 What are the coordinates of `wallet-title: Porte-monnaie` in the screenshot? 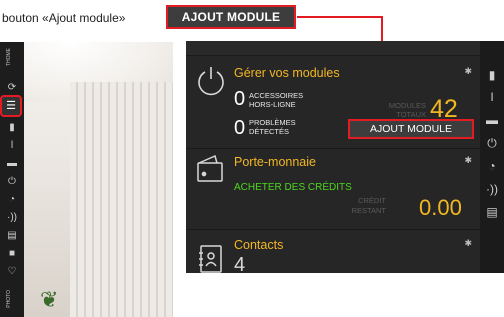 It's located at (275, 162).